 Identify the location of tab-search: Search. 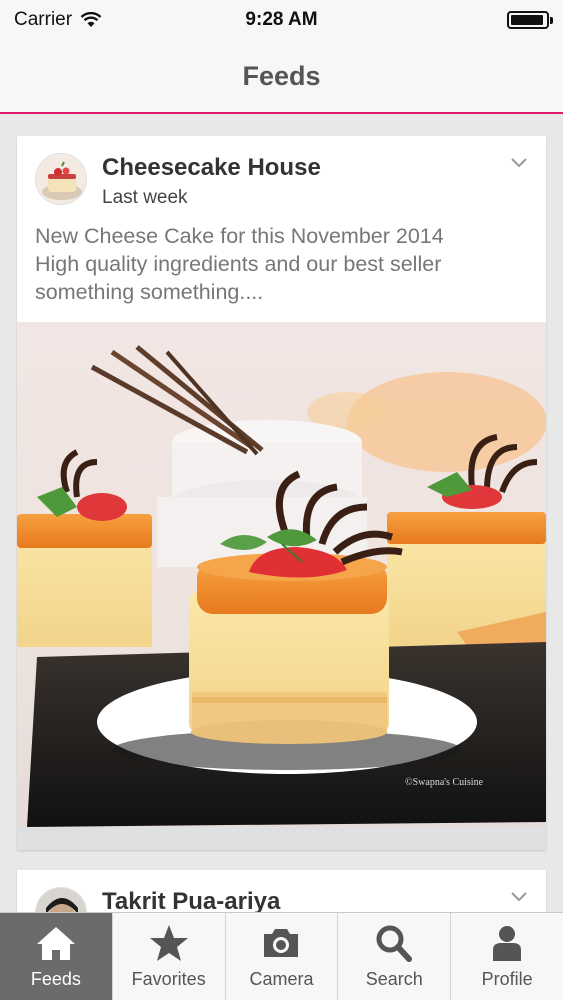
(393, 956).